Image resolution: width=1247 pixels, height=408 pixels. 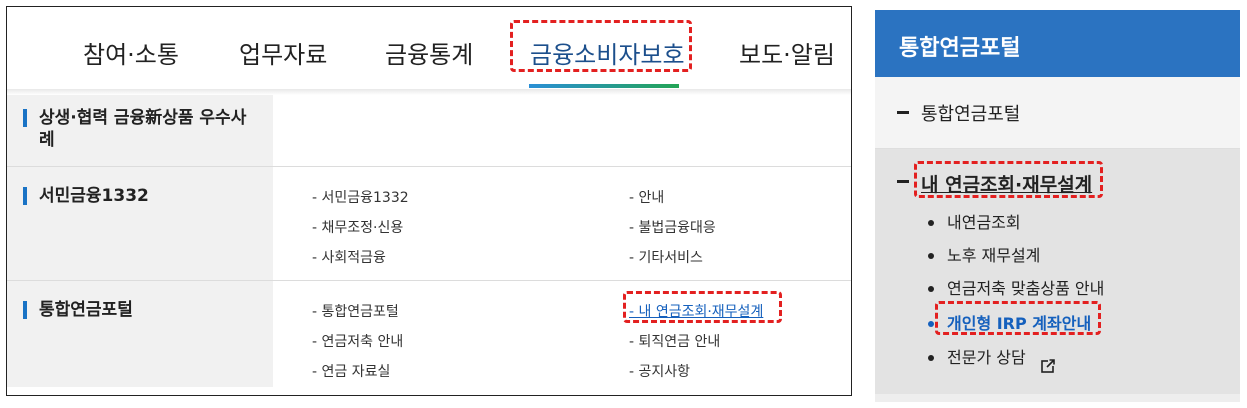 I want to click on nav-consumer-protection: 금융소비자보호, so click(x=607, y=52).